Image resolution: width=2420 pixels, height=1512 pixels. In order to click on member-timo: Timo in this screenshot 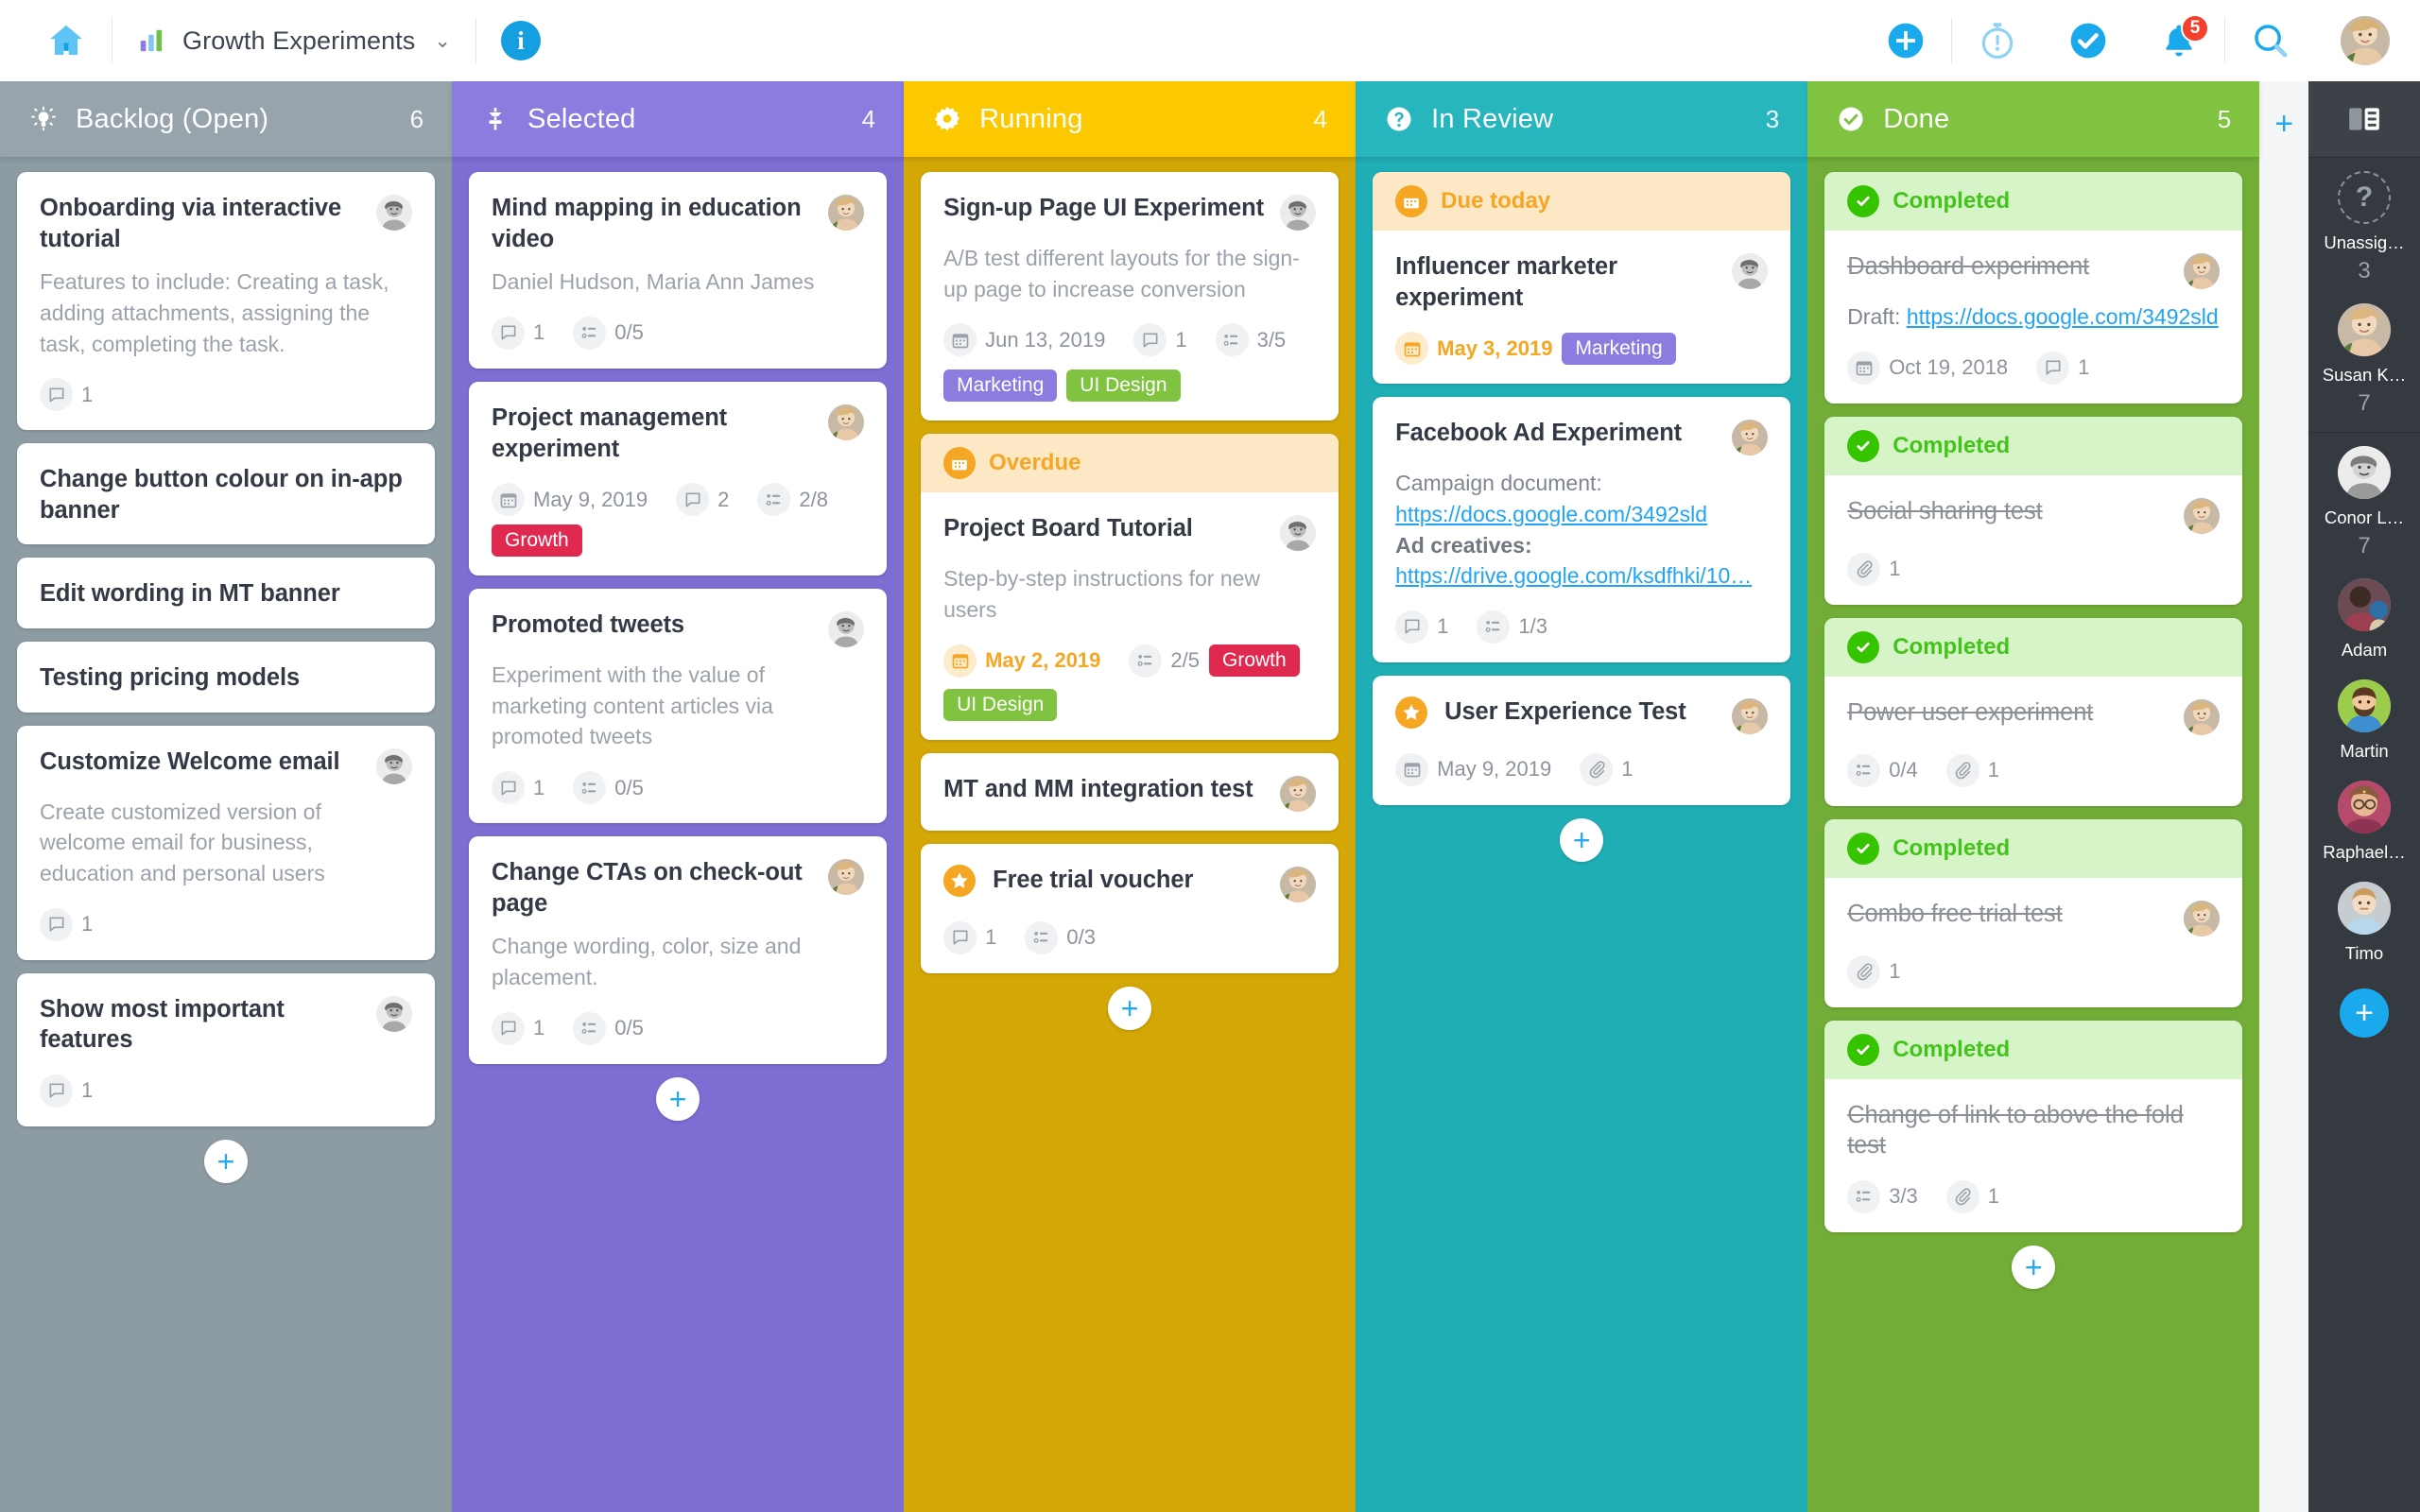, I will do `click(2364, 919)`.